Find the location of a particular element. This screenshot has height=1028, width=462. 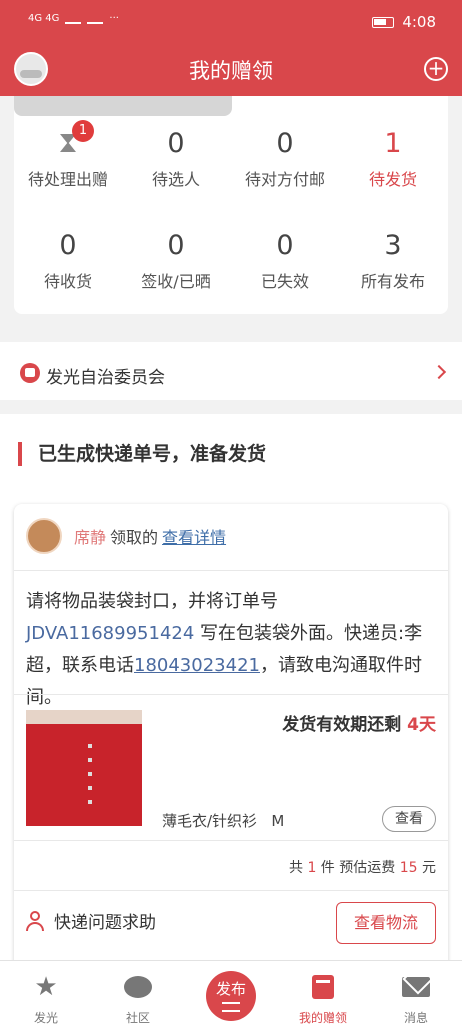

product-category: 薄毛衣/针织衫 is located at coordinates (210, 821).